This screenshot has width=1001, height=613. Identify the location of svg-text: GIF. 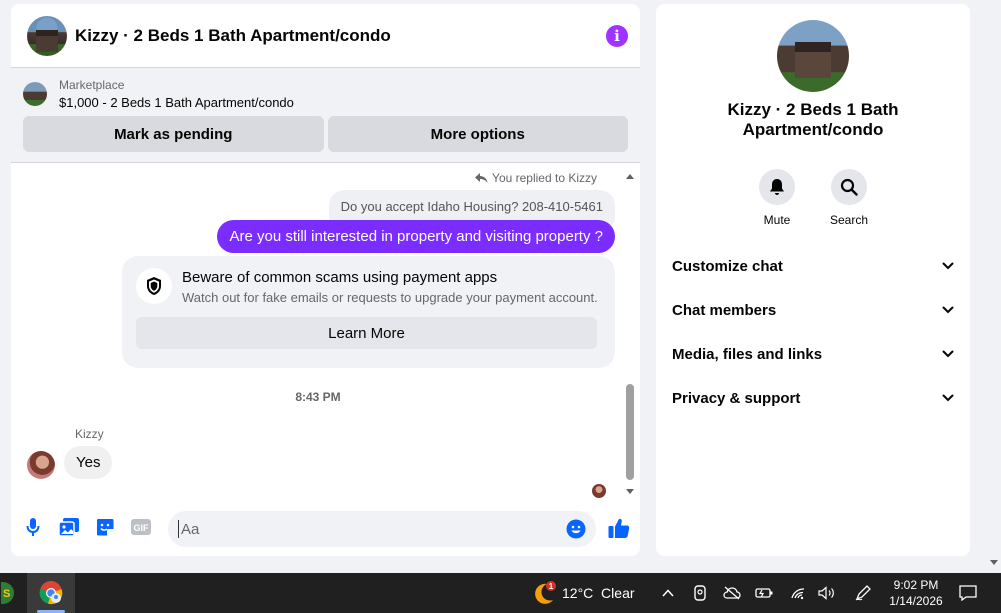
(142, 528).